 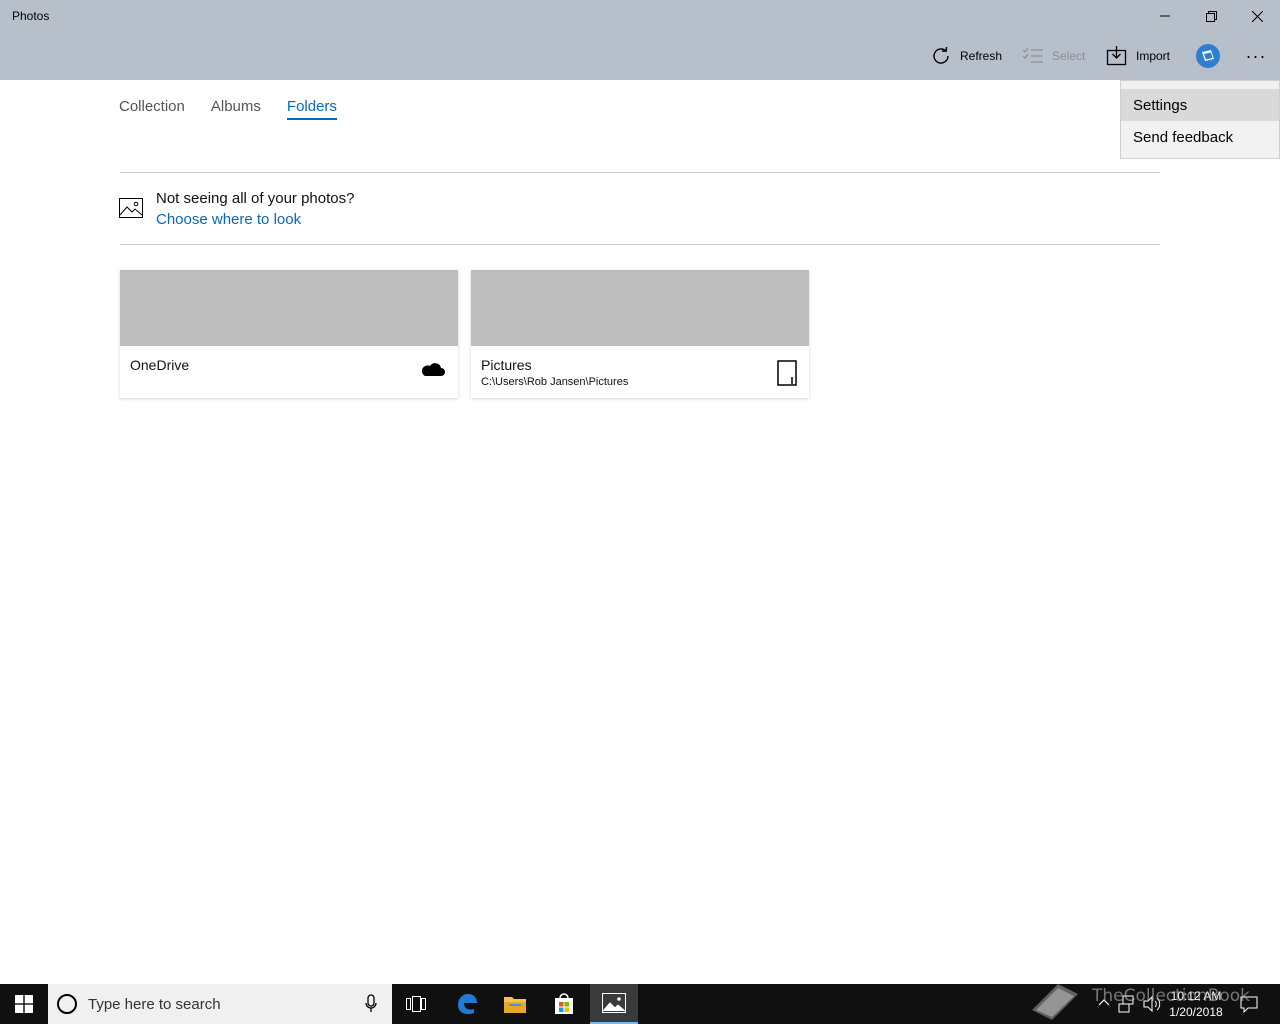 I want to click on select-list-icon, so click(x=1032, y=55).